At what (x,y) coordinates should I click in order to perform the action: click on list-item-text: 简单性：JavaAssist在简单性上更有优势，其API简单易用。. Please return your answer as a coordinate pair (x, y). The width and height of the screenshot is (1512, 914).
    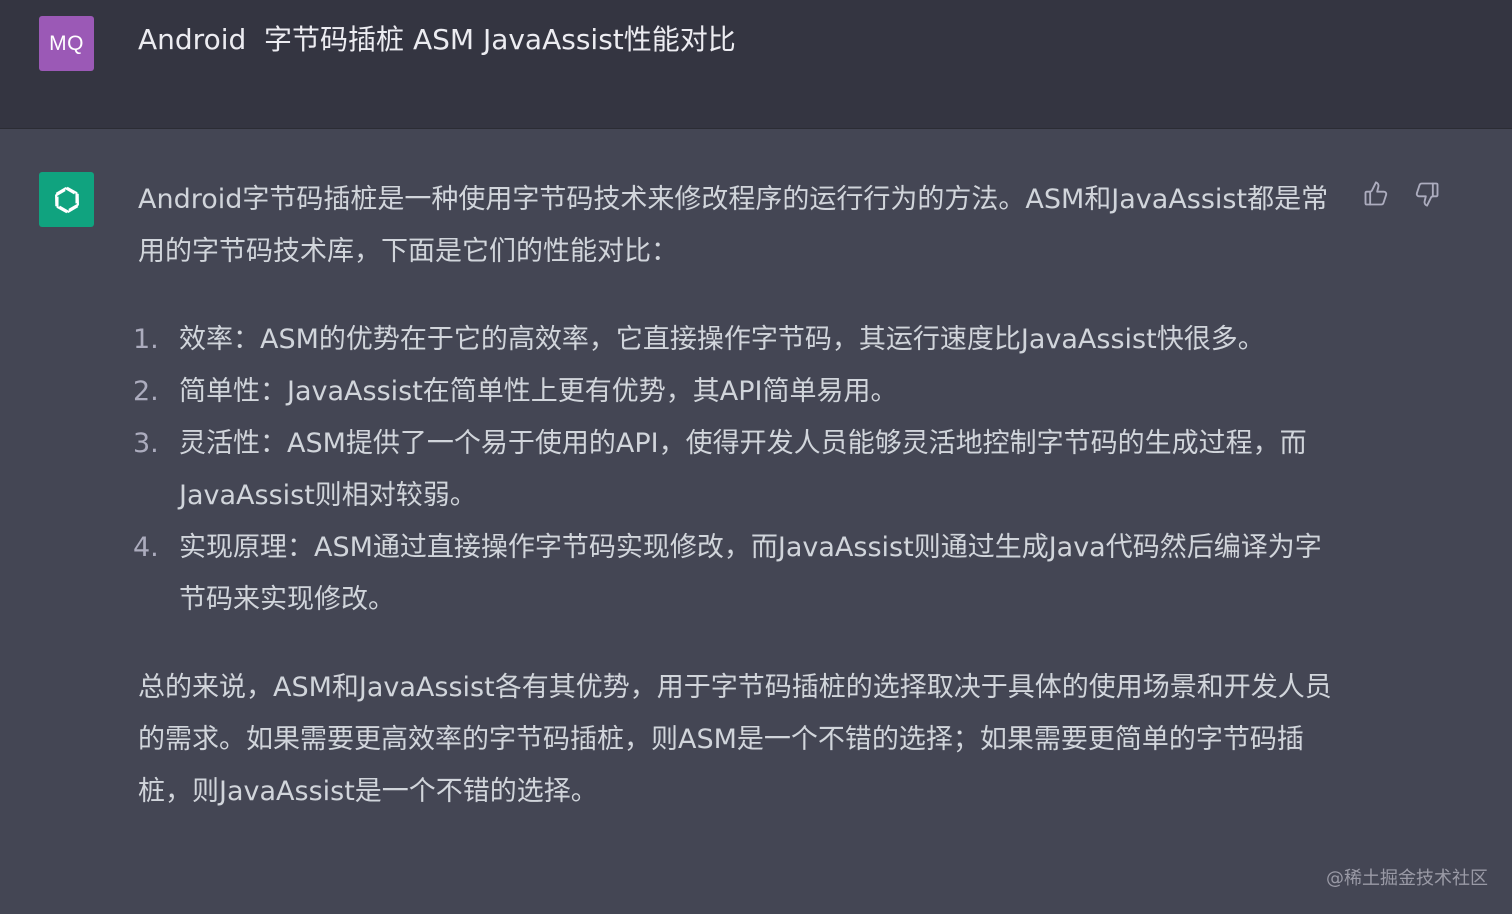
    Looking at the image, I should click on (538, 391).